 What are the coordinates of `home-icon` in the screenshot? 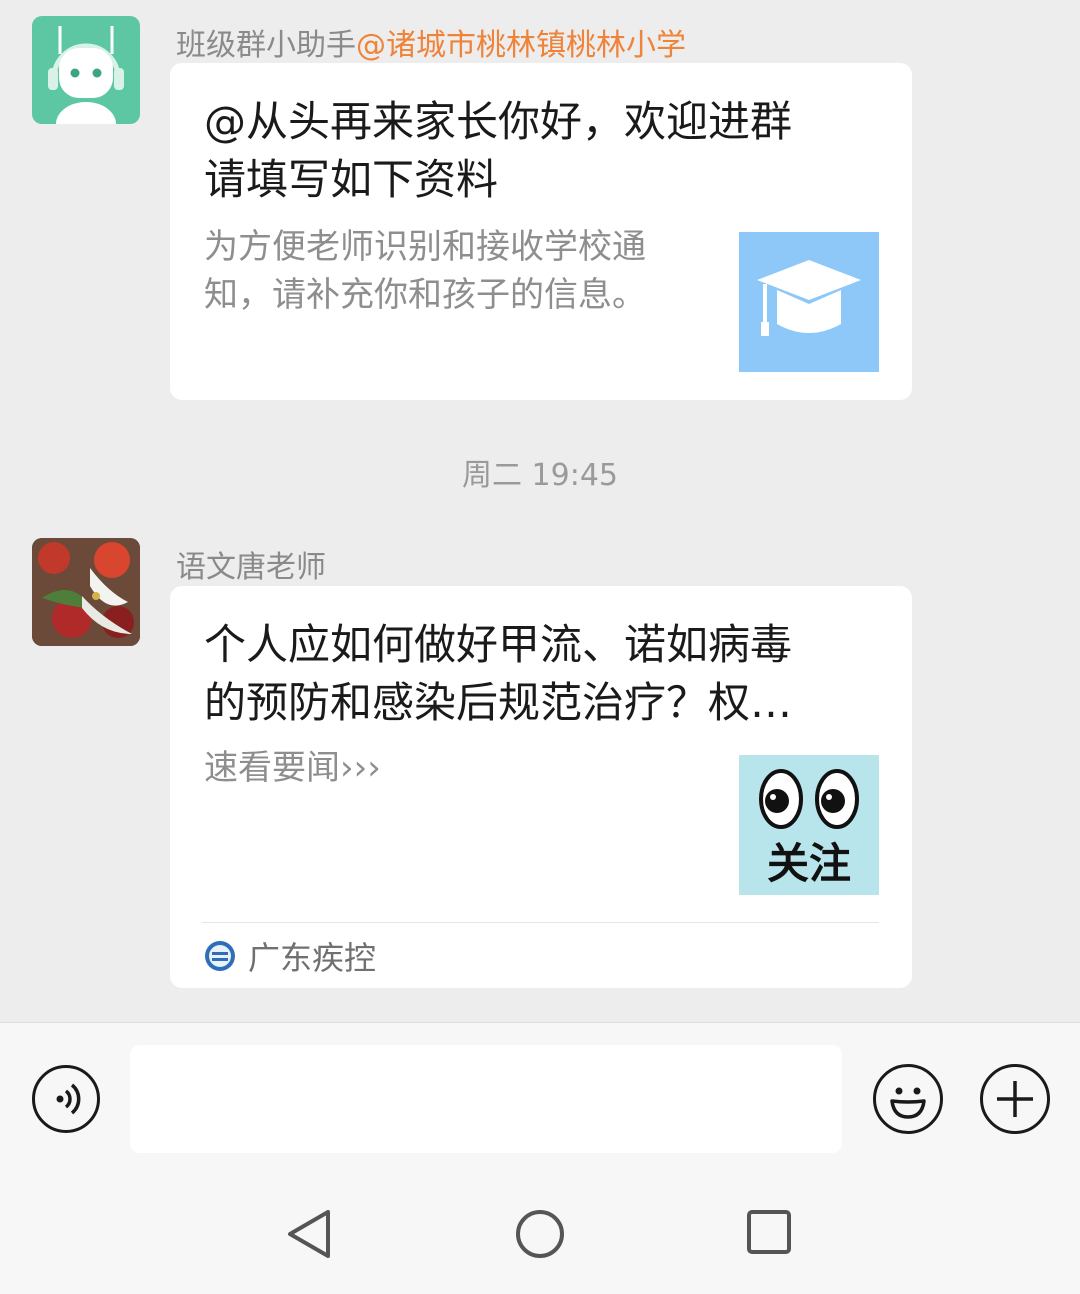 It's located at (540, 1234).